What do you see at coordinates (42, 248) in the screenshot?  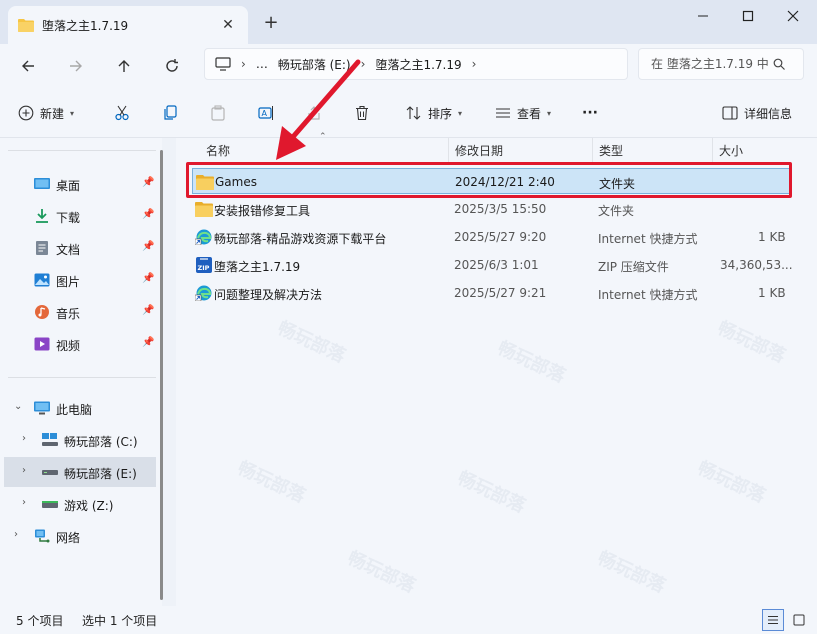 I see `document-icon` at bounding box center [42, 248].